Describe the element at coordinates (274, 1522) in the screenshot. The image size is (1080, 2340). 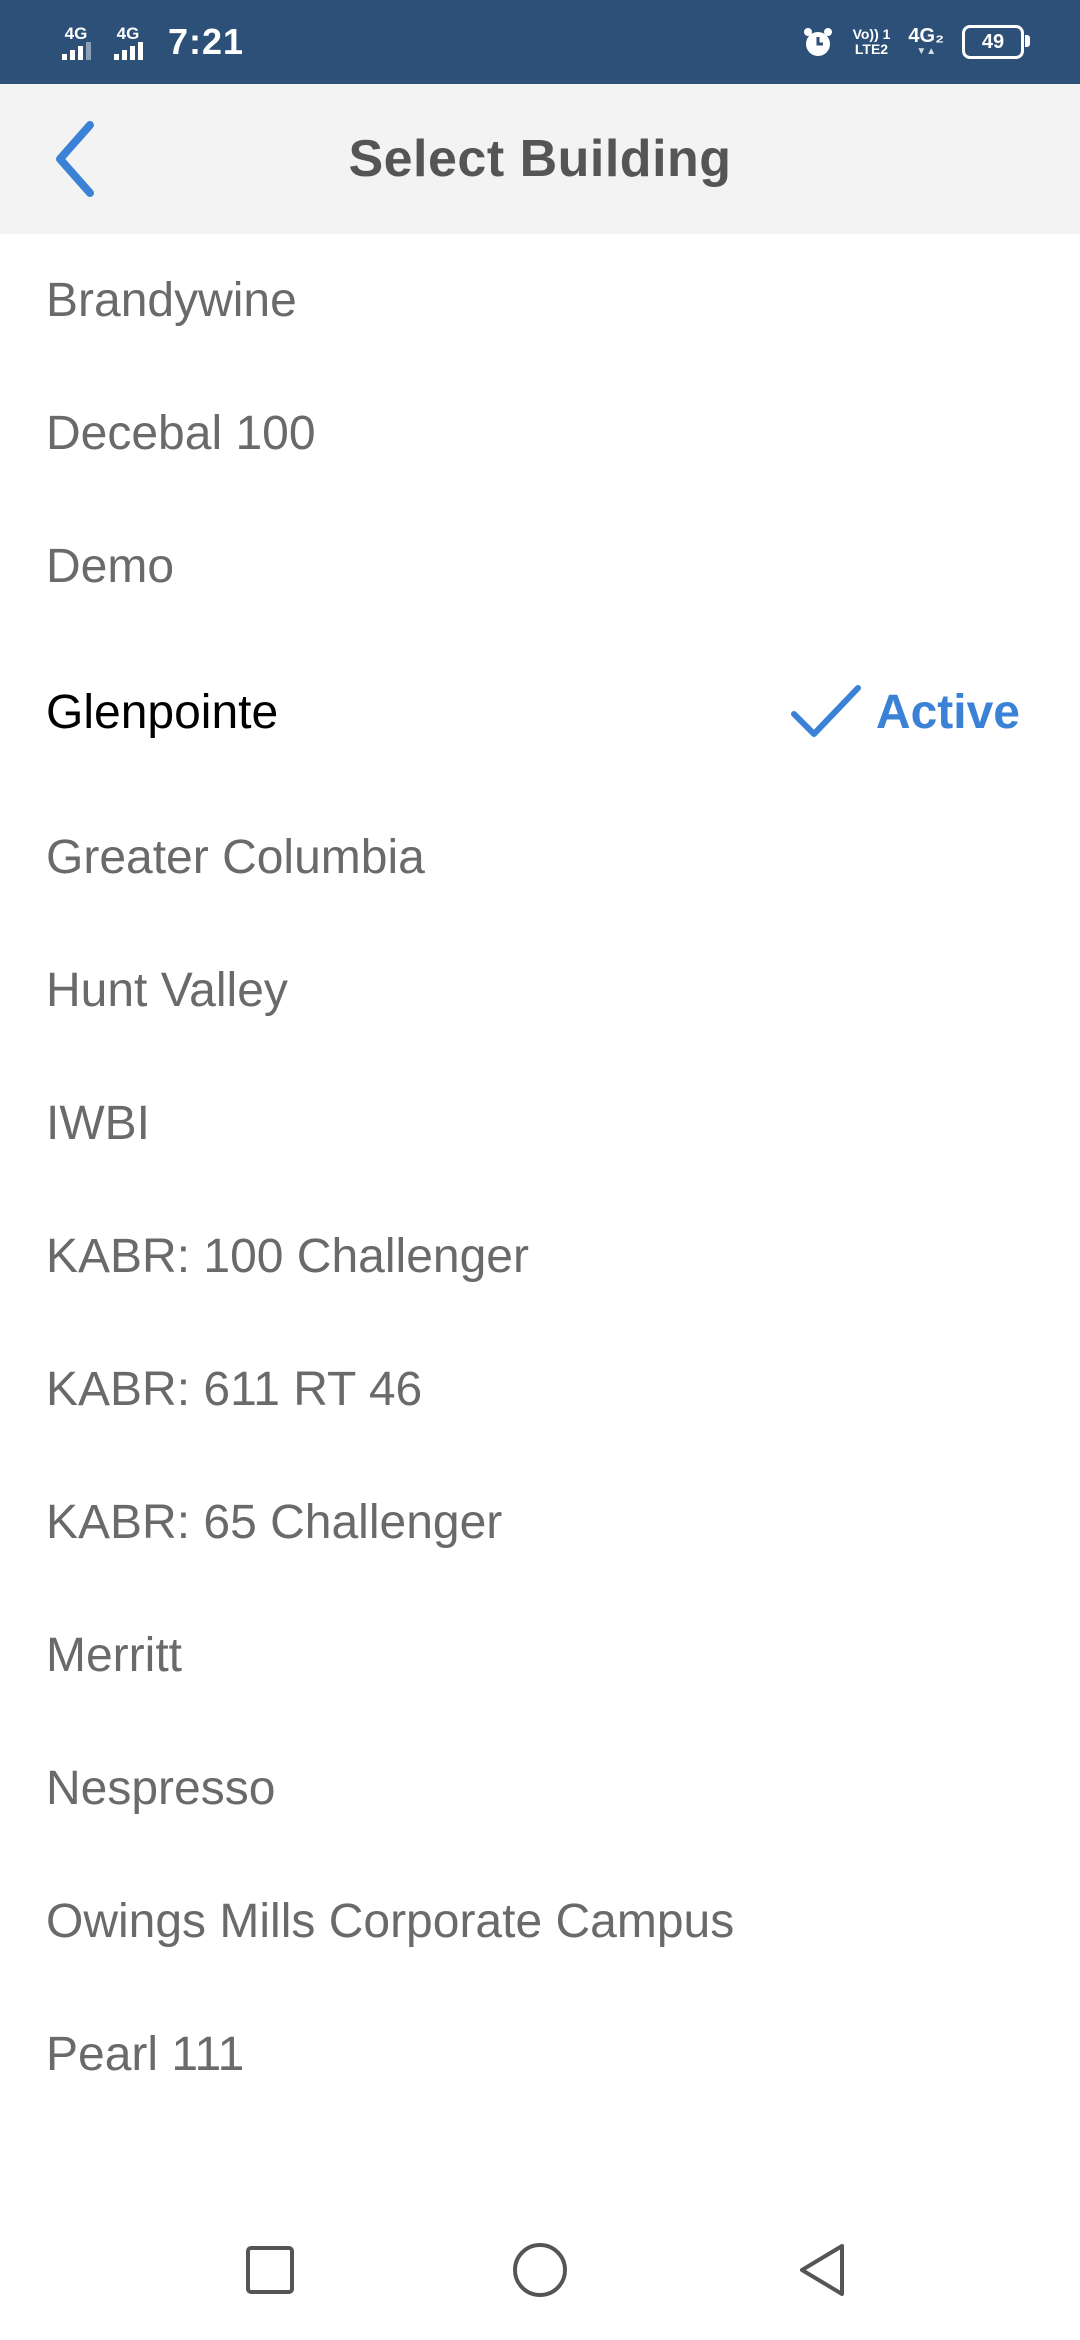
I see `building-name: KABR: 65 Challenger` at that location.